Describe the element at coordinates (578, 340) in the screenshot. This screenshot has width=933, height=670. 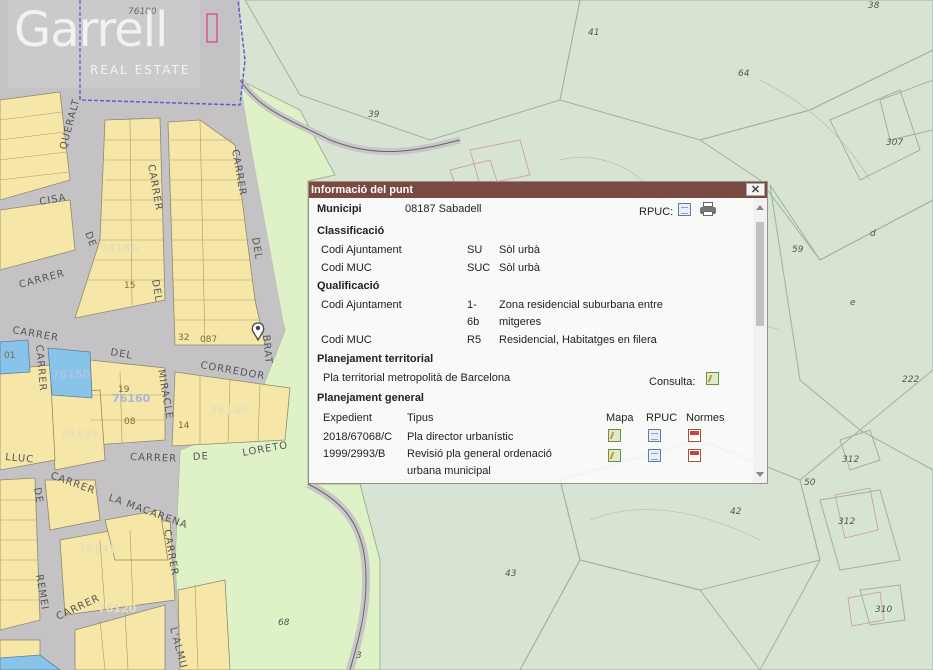
I see `qualificacio-row-value: Residencial, Habitatges en filera` at that location.